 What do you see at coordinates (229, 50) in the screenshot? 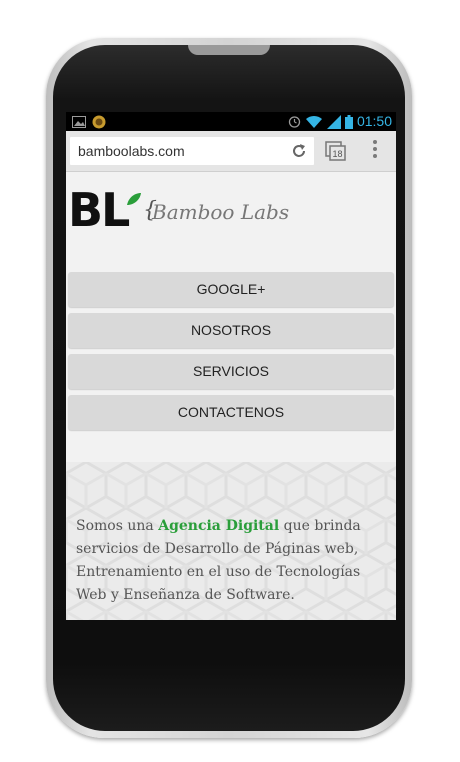
I see `phone-speaker` at bounding box center [229, 50].